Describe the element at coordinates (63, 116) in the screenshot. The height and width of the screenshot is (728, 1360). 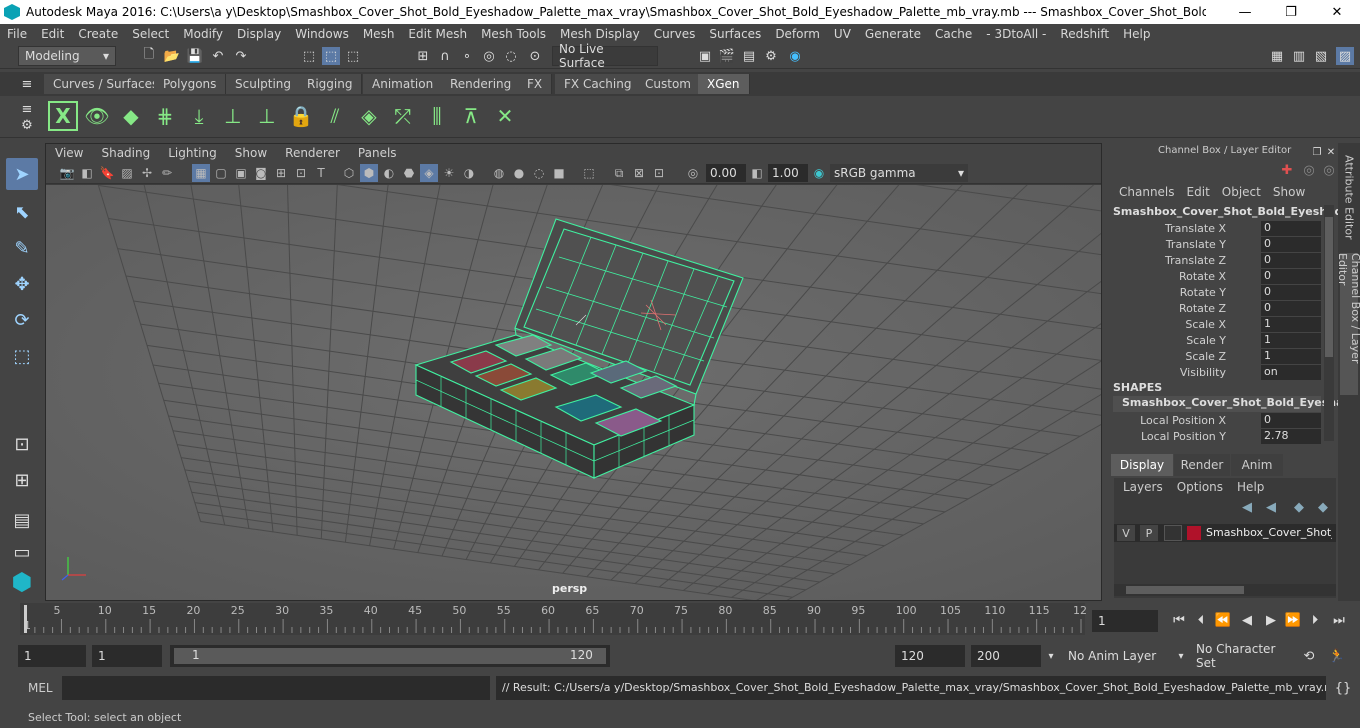
I see `xgen-editor-icon: X` at that location.